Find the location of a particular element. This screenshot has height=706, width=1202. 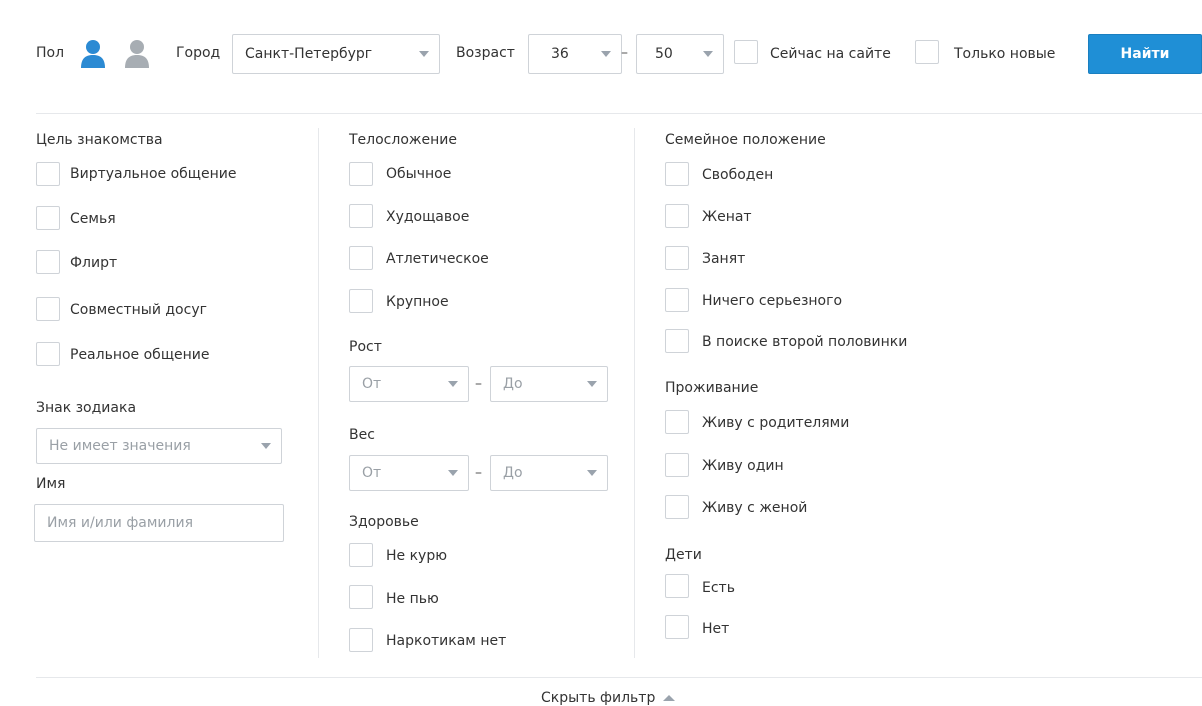

children-checkbox-yes is located at coordinates (677, 586).